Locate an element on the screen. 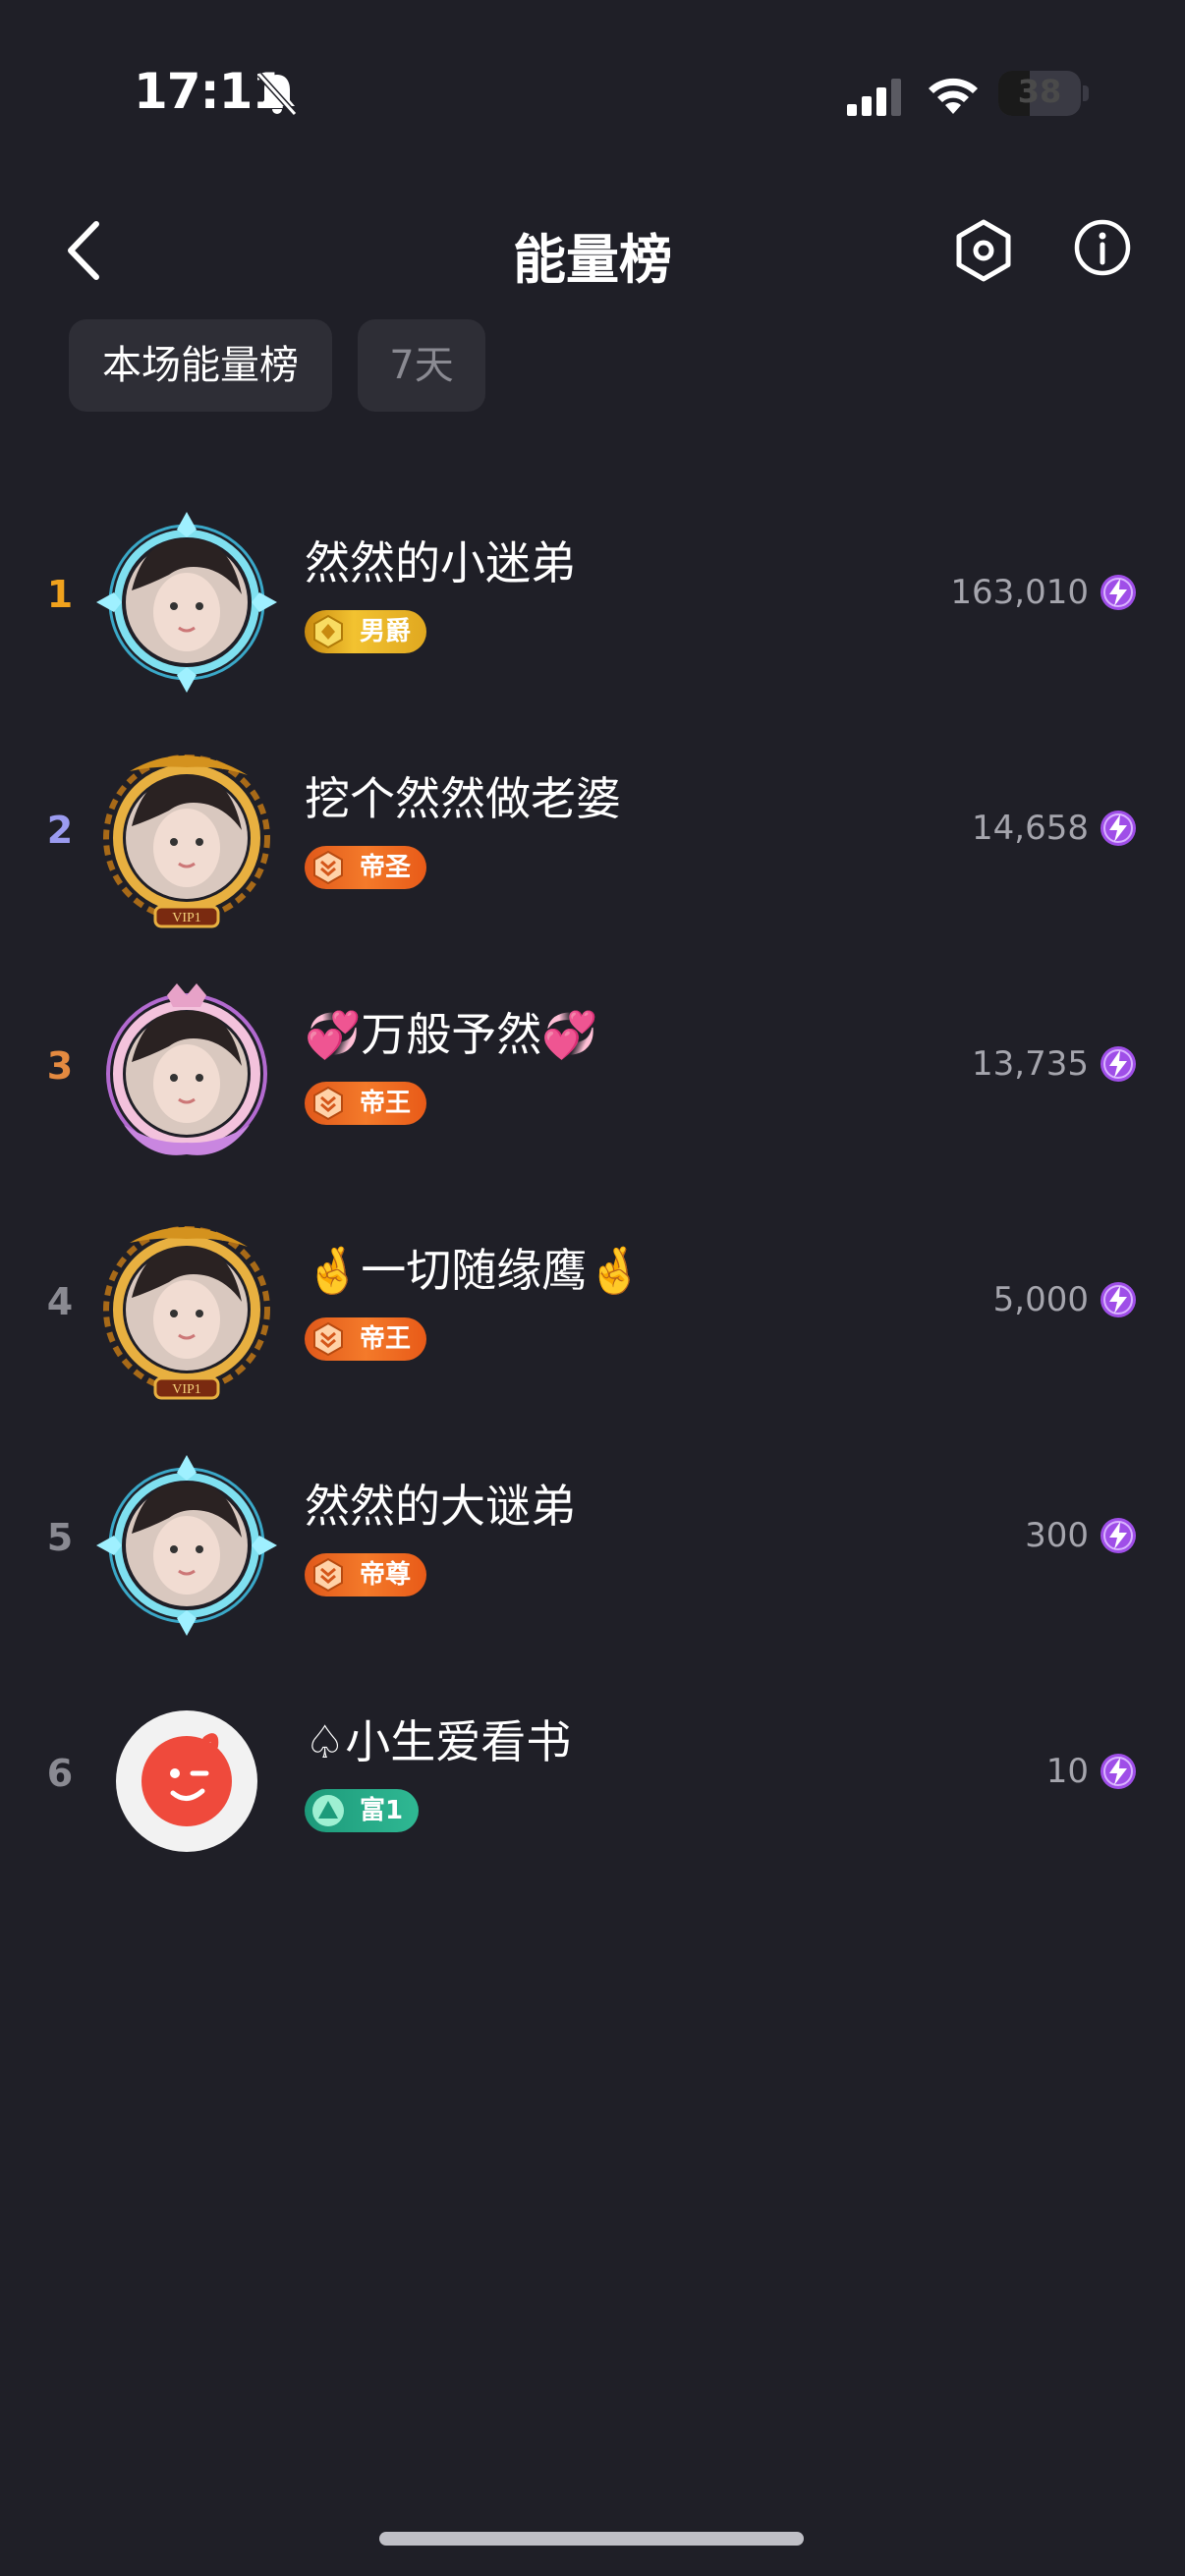 This screenshot has width=1185, height=2576. home-indicator is located at coordinates (592, 2539).